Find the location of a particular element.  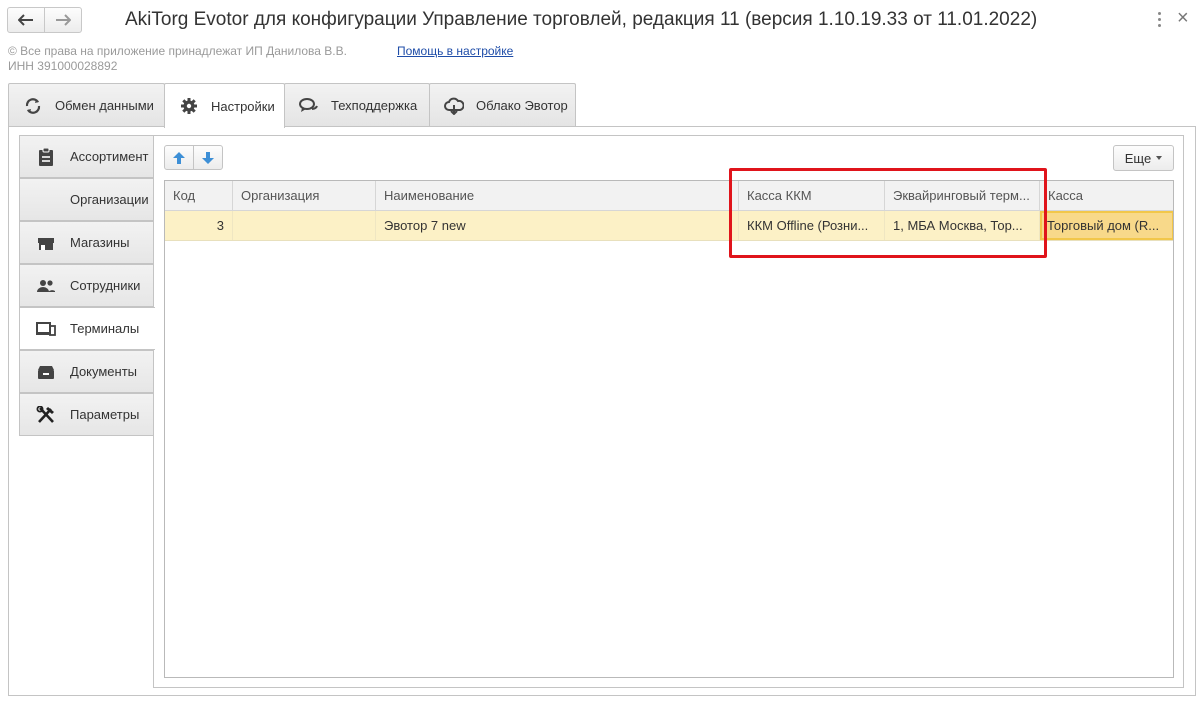

column-header-organization: Организация is located at coordinates (304, 196).